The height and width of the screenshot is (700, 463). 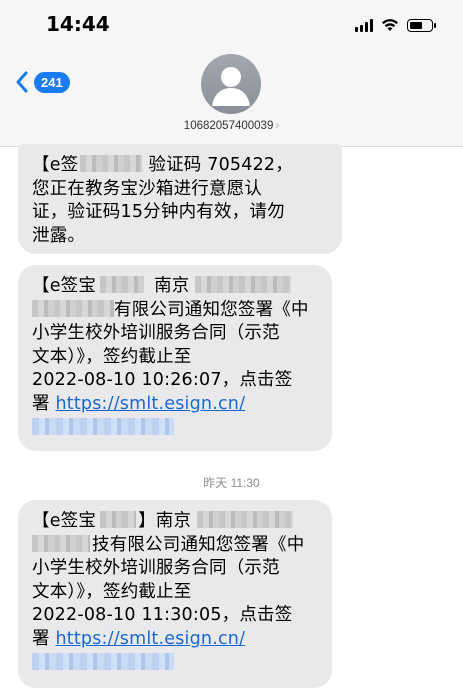 I want to click on unread-count-badge: 241, so click(x=52, y=82).